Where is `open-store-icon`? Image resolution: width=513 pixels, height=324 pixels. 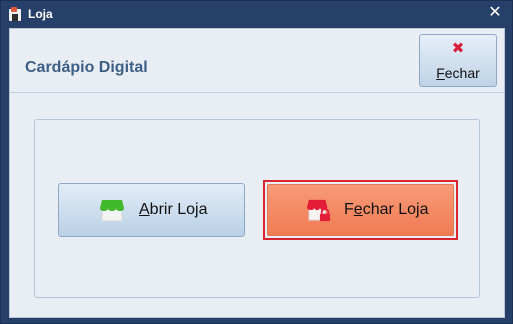
open-store-icon is located at coordinates (112, 211).